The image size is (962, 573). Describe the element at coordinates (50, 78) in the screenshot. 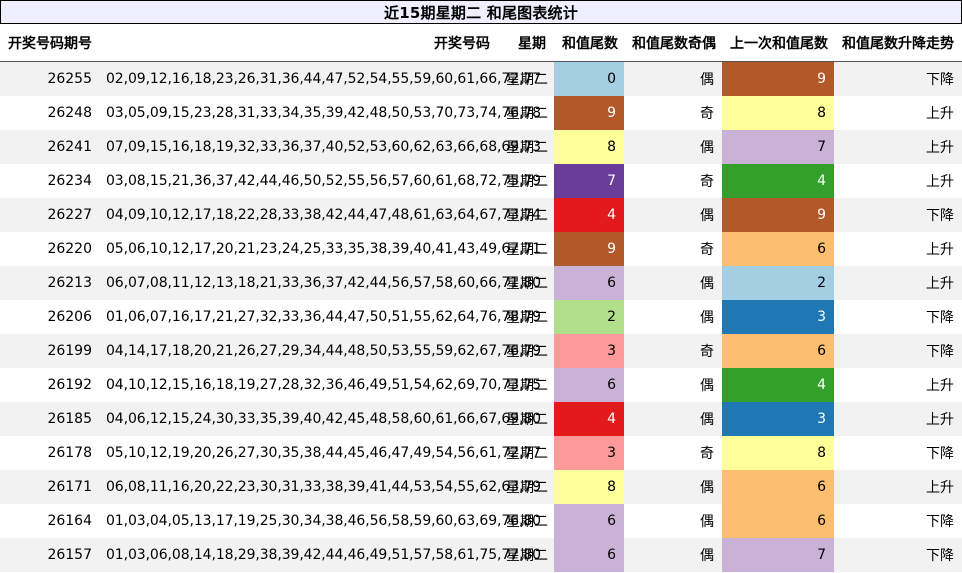

I see `cell-issue: 26255` at that location.